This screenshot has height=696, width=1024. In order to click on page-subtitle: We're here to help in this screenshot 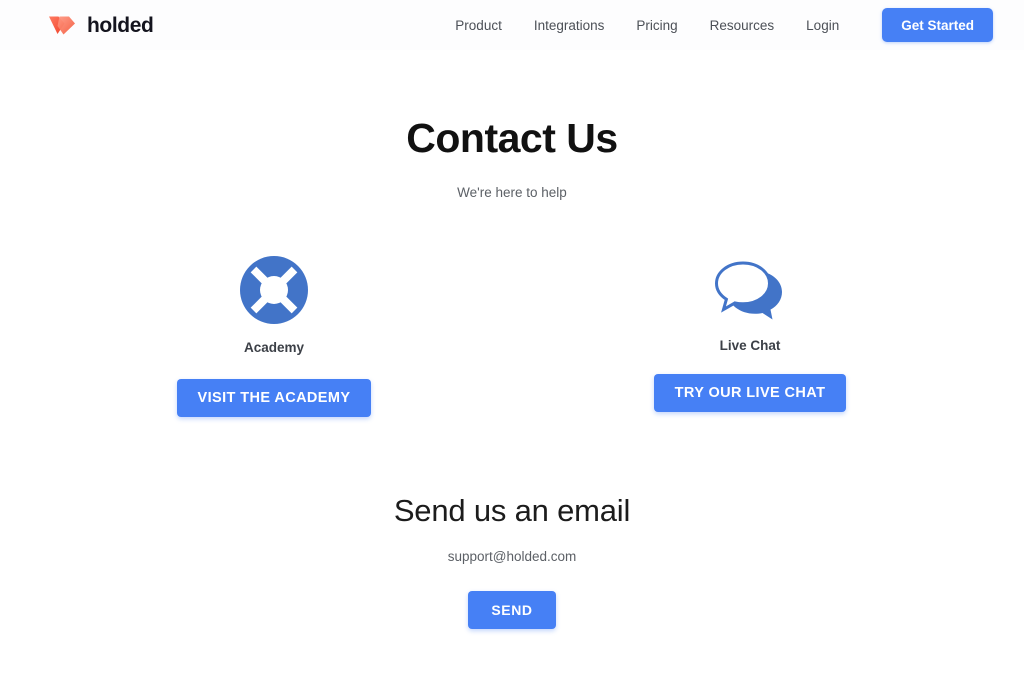, I will do `click(512, 193)`.